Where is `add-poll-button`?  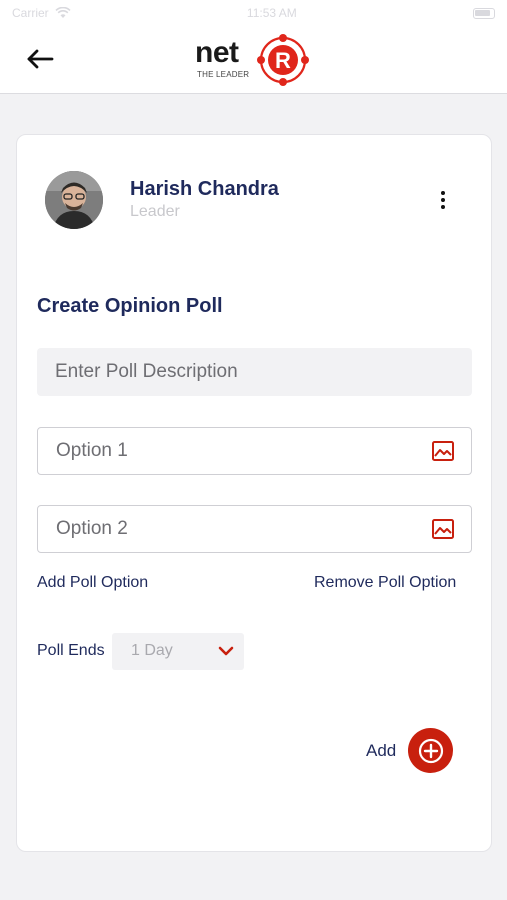 add-poll-button is located at coordinates (430, 750).